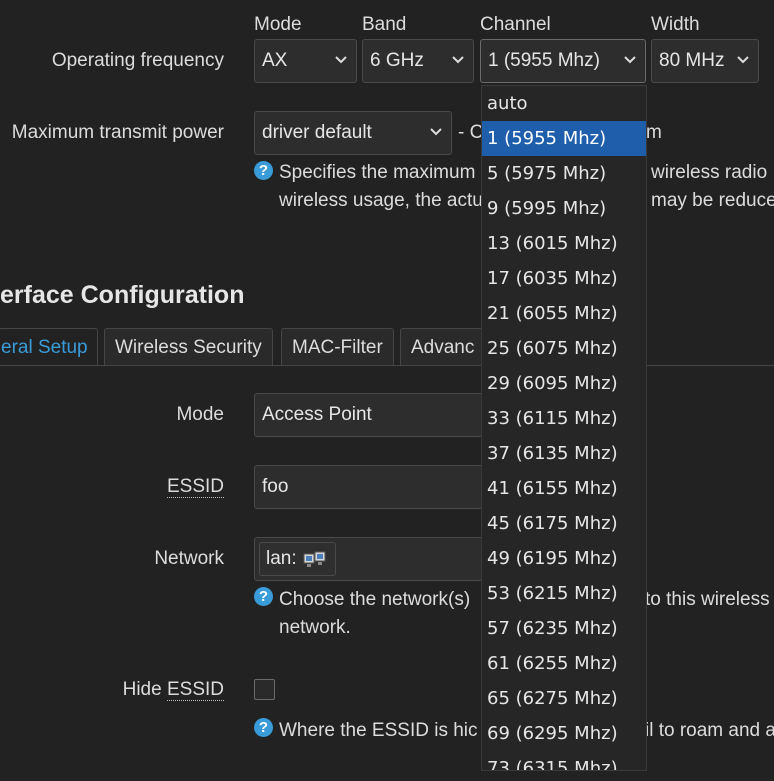 This screenshot has height=781, width=774. I want to click on essid-label: ESSID, so click(195, 487).